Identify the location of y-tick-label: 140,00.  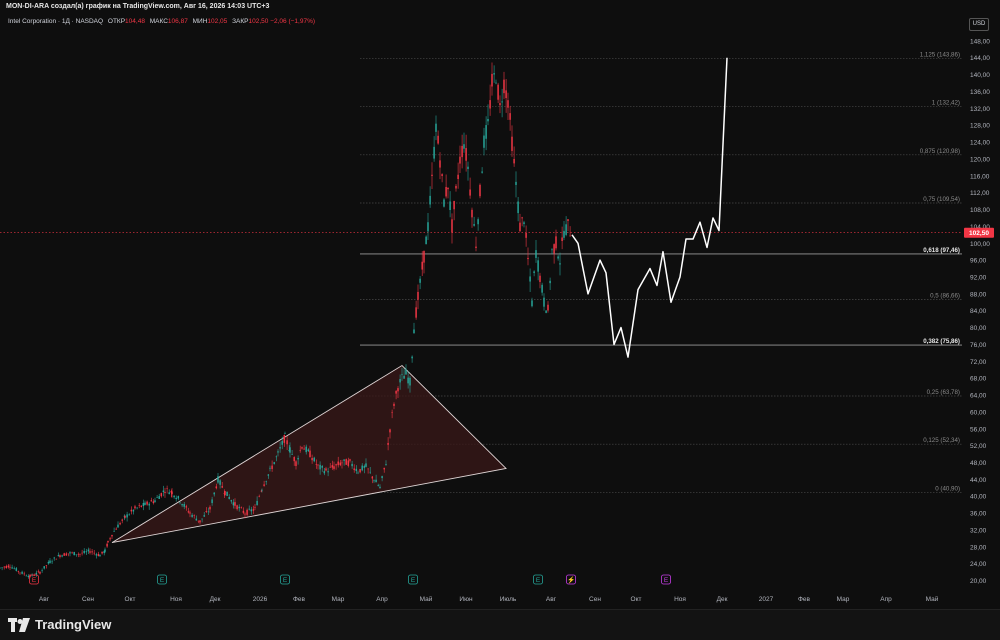
(980, 75).